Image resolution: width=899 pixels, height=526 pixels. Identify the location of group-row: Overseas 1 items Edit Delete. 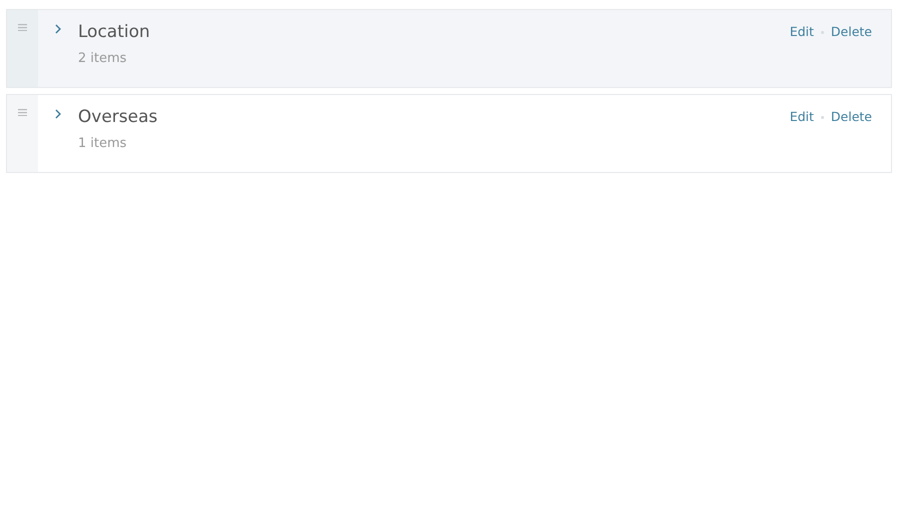
(449, 133).